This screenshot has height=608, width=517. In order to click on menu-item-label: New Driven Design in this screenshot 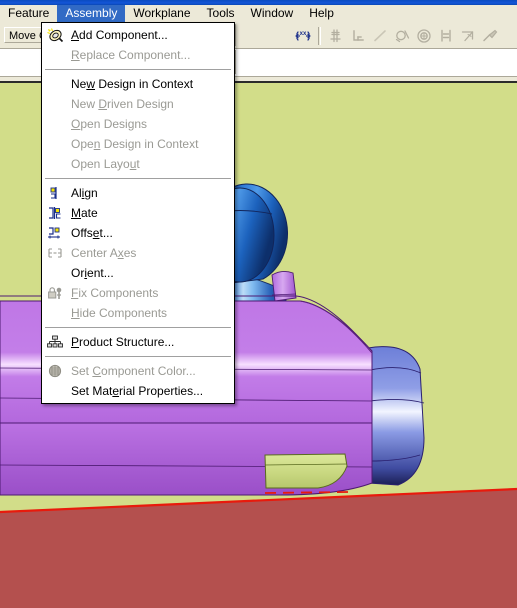, I will do `click(122, 104)`.